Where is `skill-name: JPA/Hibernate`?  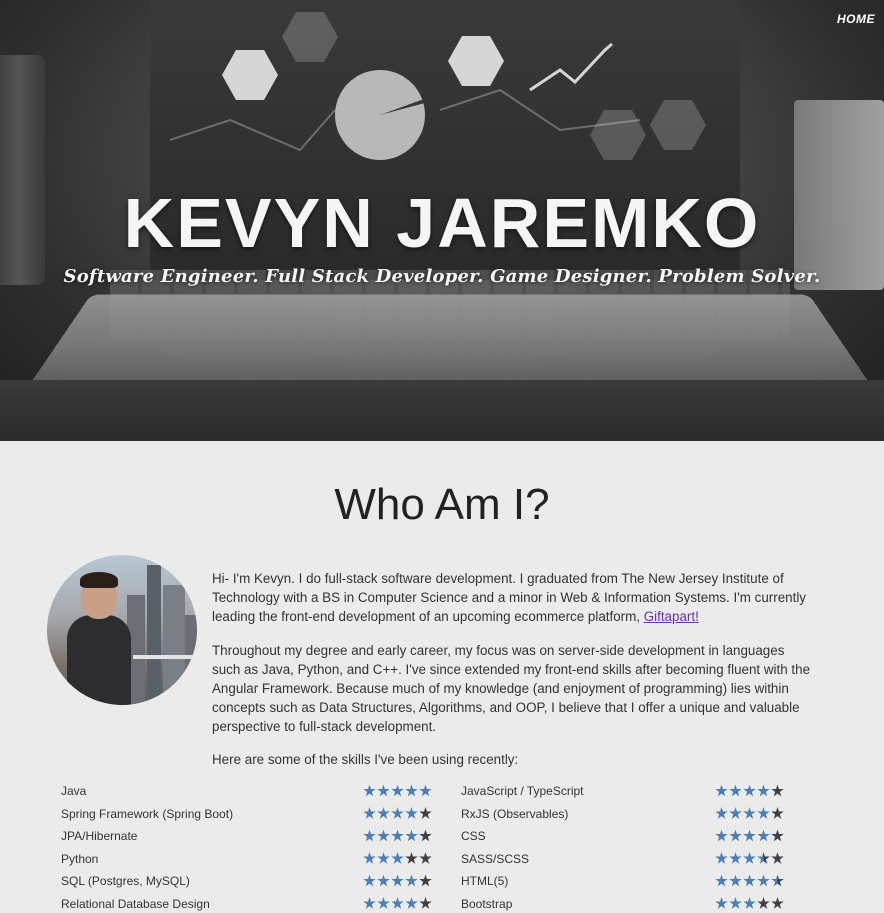 skill-name: JPA/Hibernate is located at coordinates (99, 836).